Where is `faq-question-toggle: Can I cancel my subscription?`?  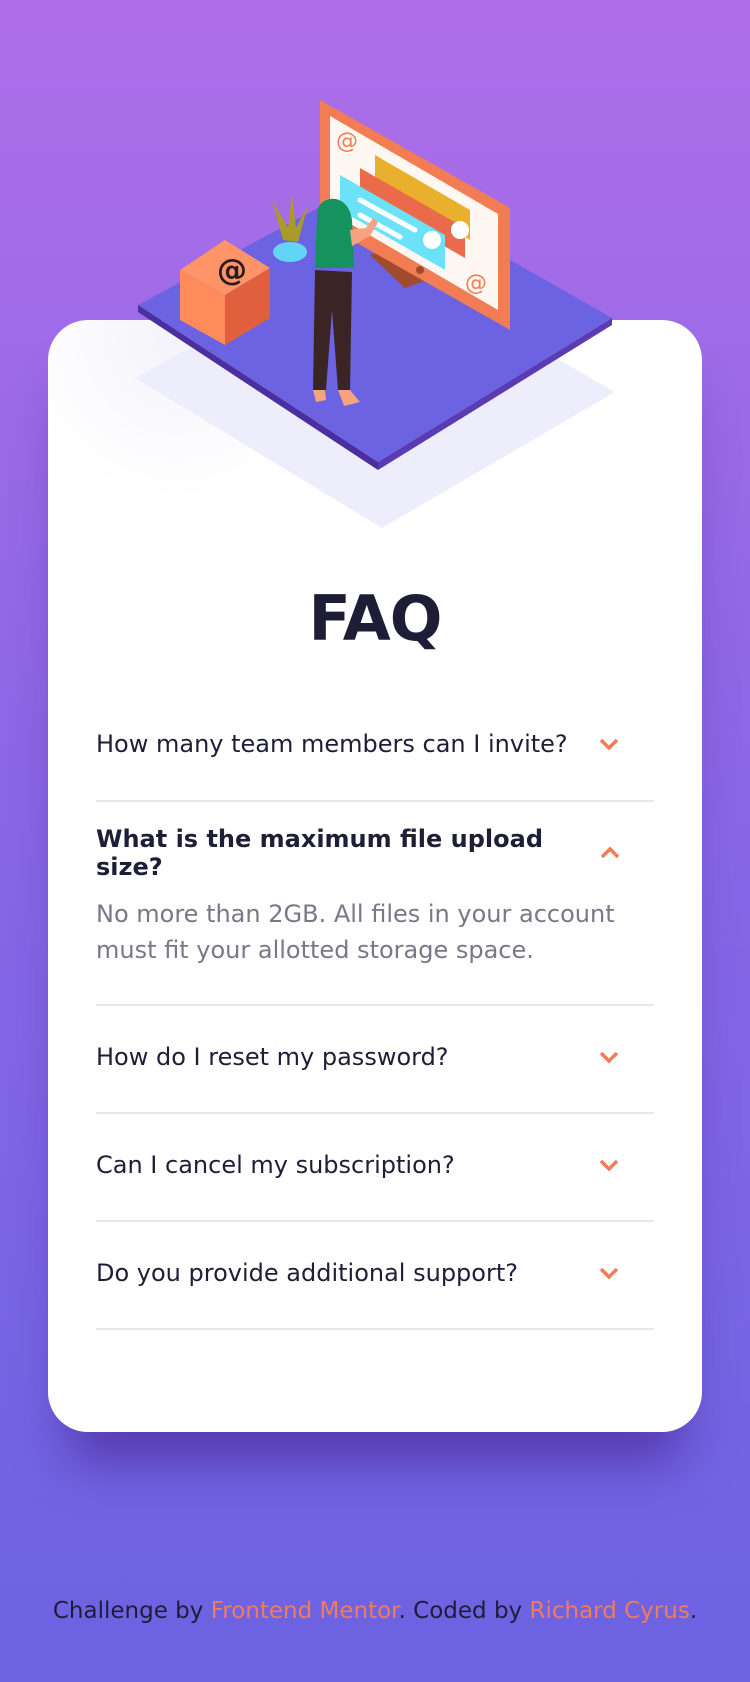 faq-question-toggle: Can I cancel my subscription? is located at coordinates (375, 1167).